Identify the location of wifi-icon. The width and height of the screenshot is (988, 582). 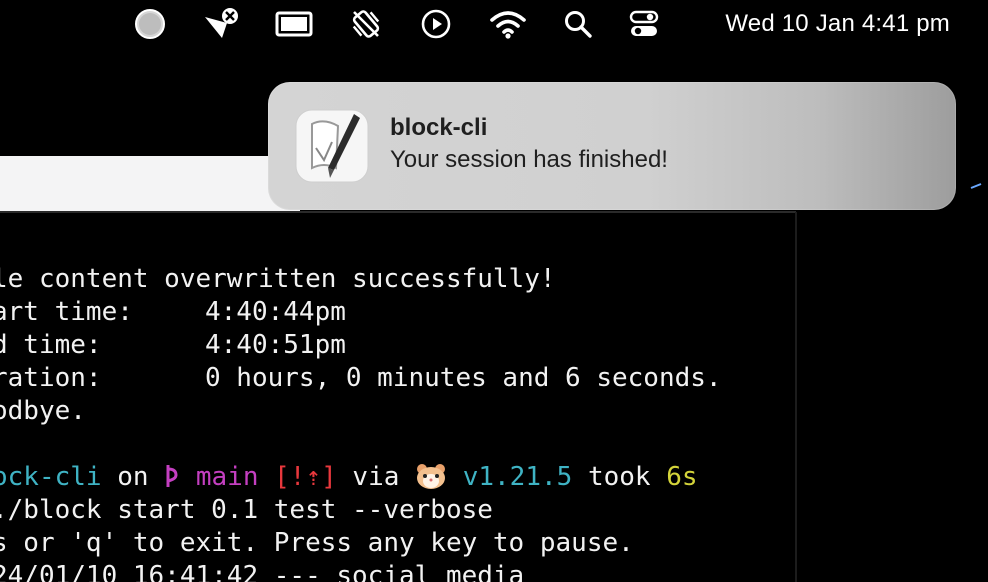
(508, 24).